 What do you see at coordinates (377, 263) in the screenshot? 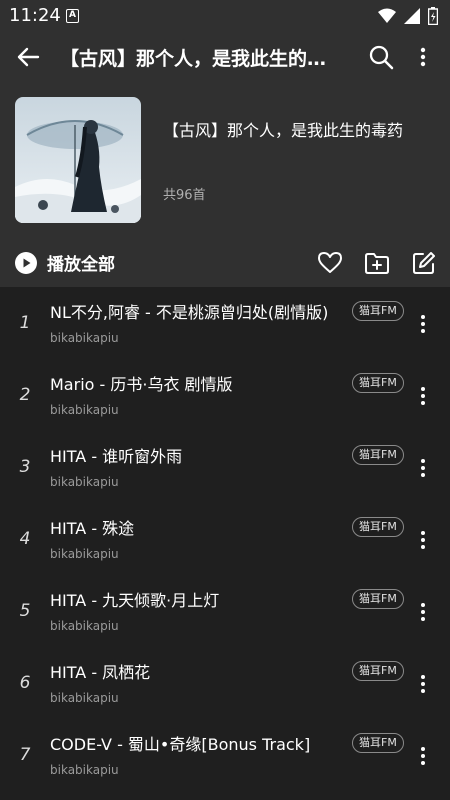
I see `folder-add-icon` at bounding box center [377, 263].